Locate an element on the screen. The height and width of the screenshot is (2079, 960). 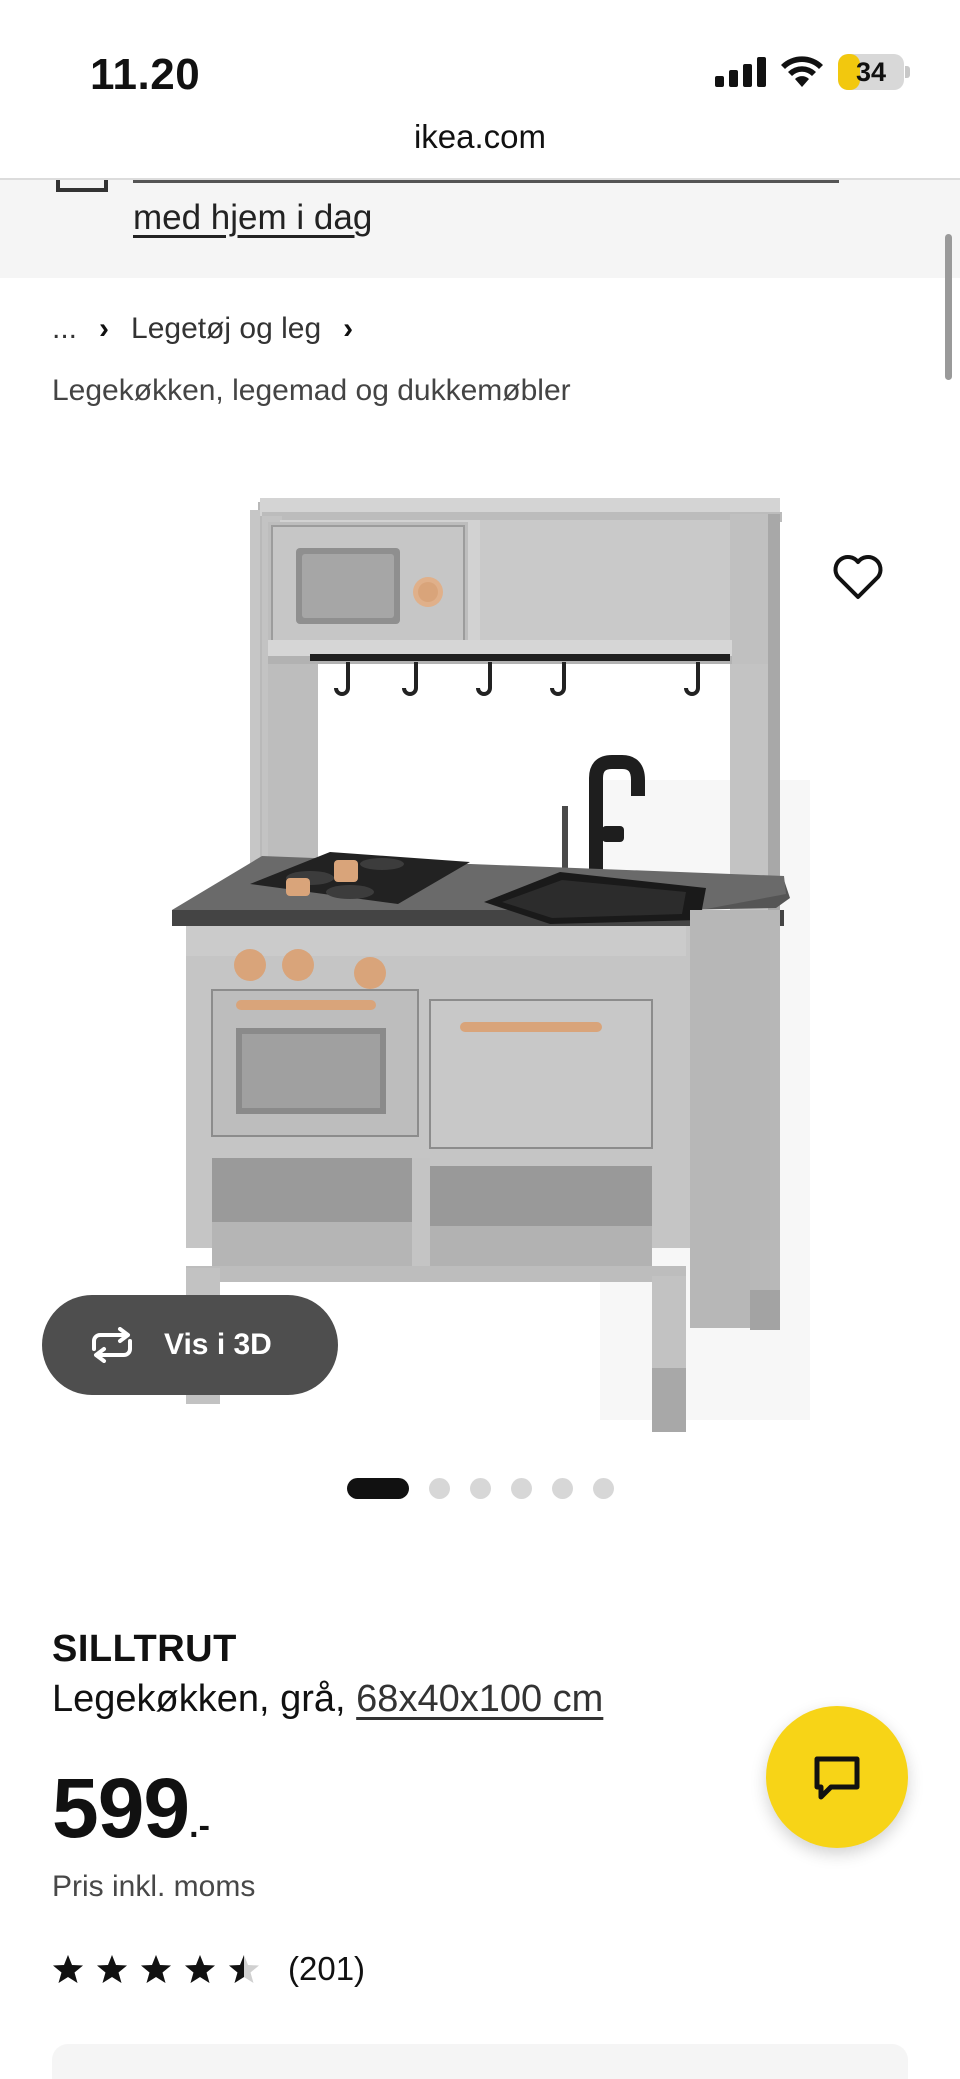
breadcrumb: ... › Legetøj og leg › is located at coordinates (202, 329).